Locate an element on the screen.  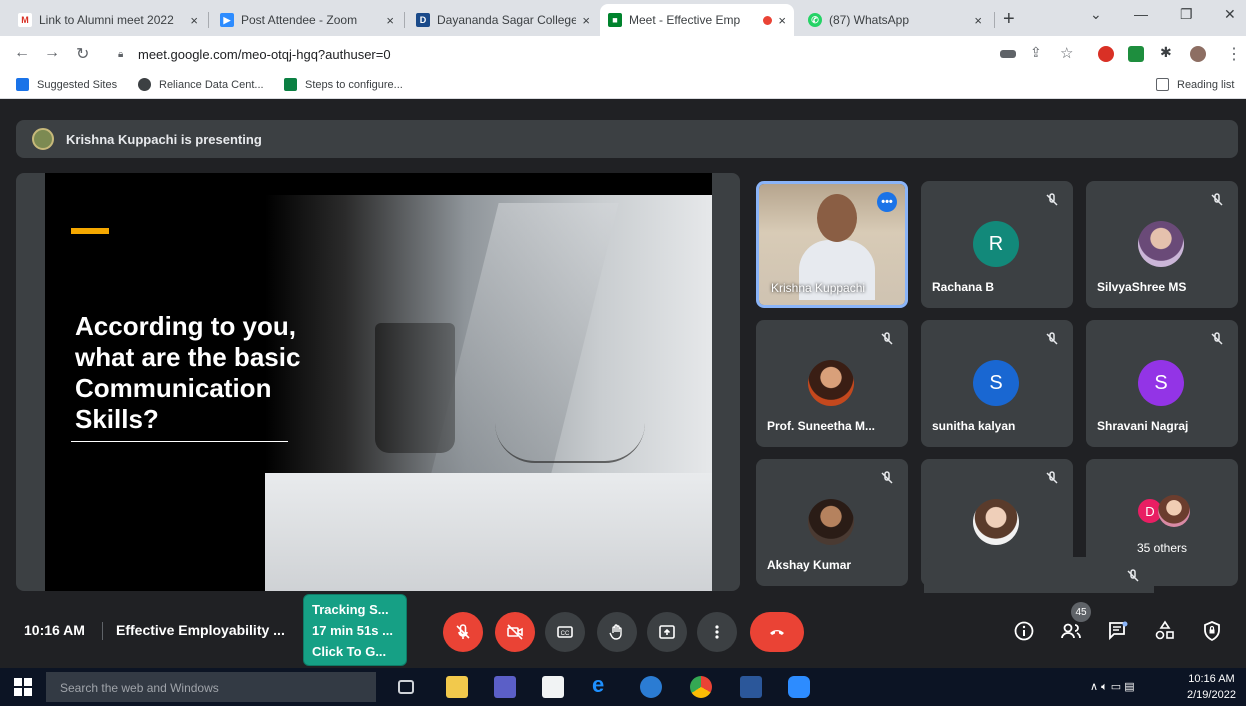
avatar: S is located at coordinates (996, 383).